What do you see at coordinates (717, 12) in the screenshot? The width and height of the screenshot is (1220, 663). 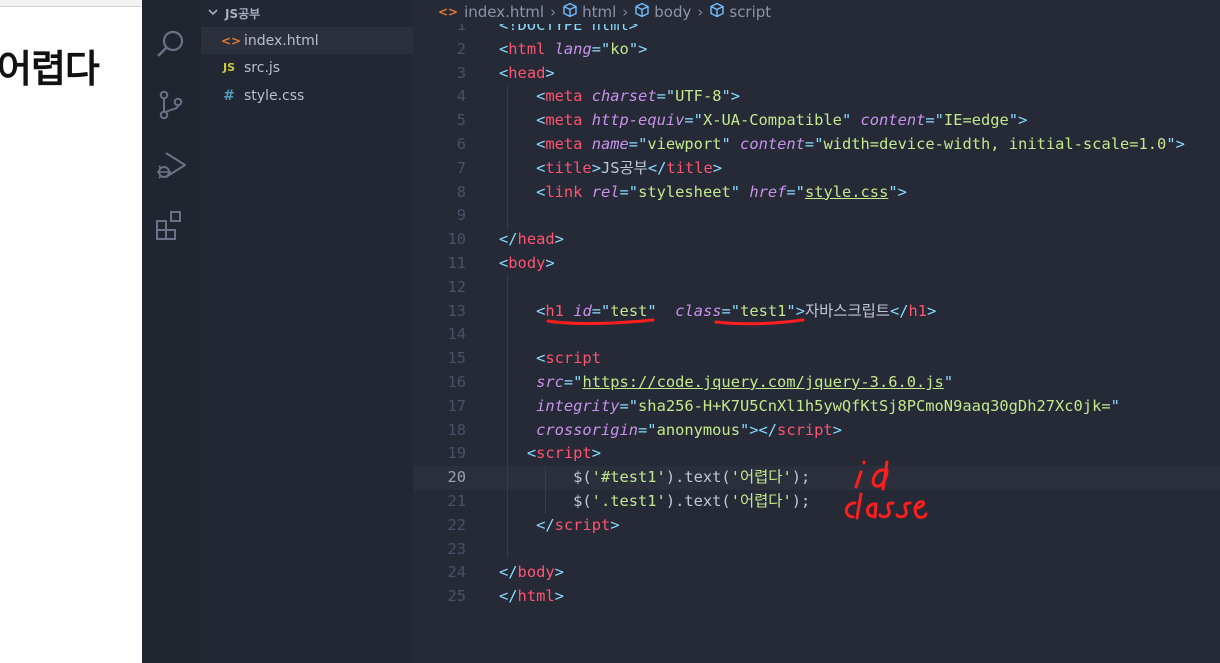 I see `element-icon` at bounding box center [717, 12].